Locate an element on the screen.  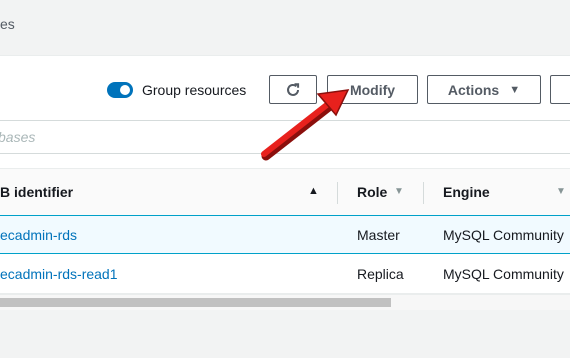
column-engine: Engine is located at coordinates (466, 192).